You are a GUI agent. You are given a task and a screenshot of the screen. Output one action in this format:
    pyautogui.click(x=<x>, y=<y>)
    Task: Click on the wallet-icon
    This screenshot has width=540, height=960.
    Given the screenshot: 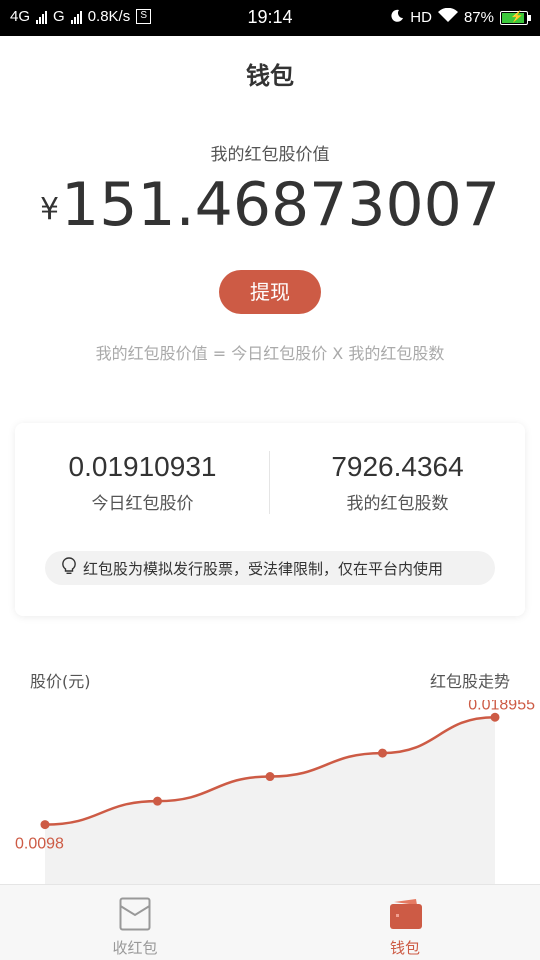 What is the action you would take?
    pyautogui.click(x=405, y=914)
    